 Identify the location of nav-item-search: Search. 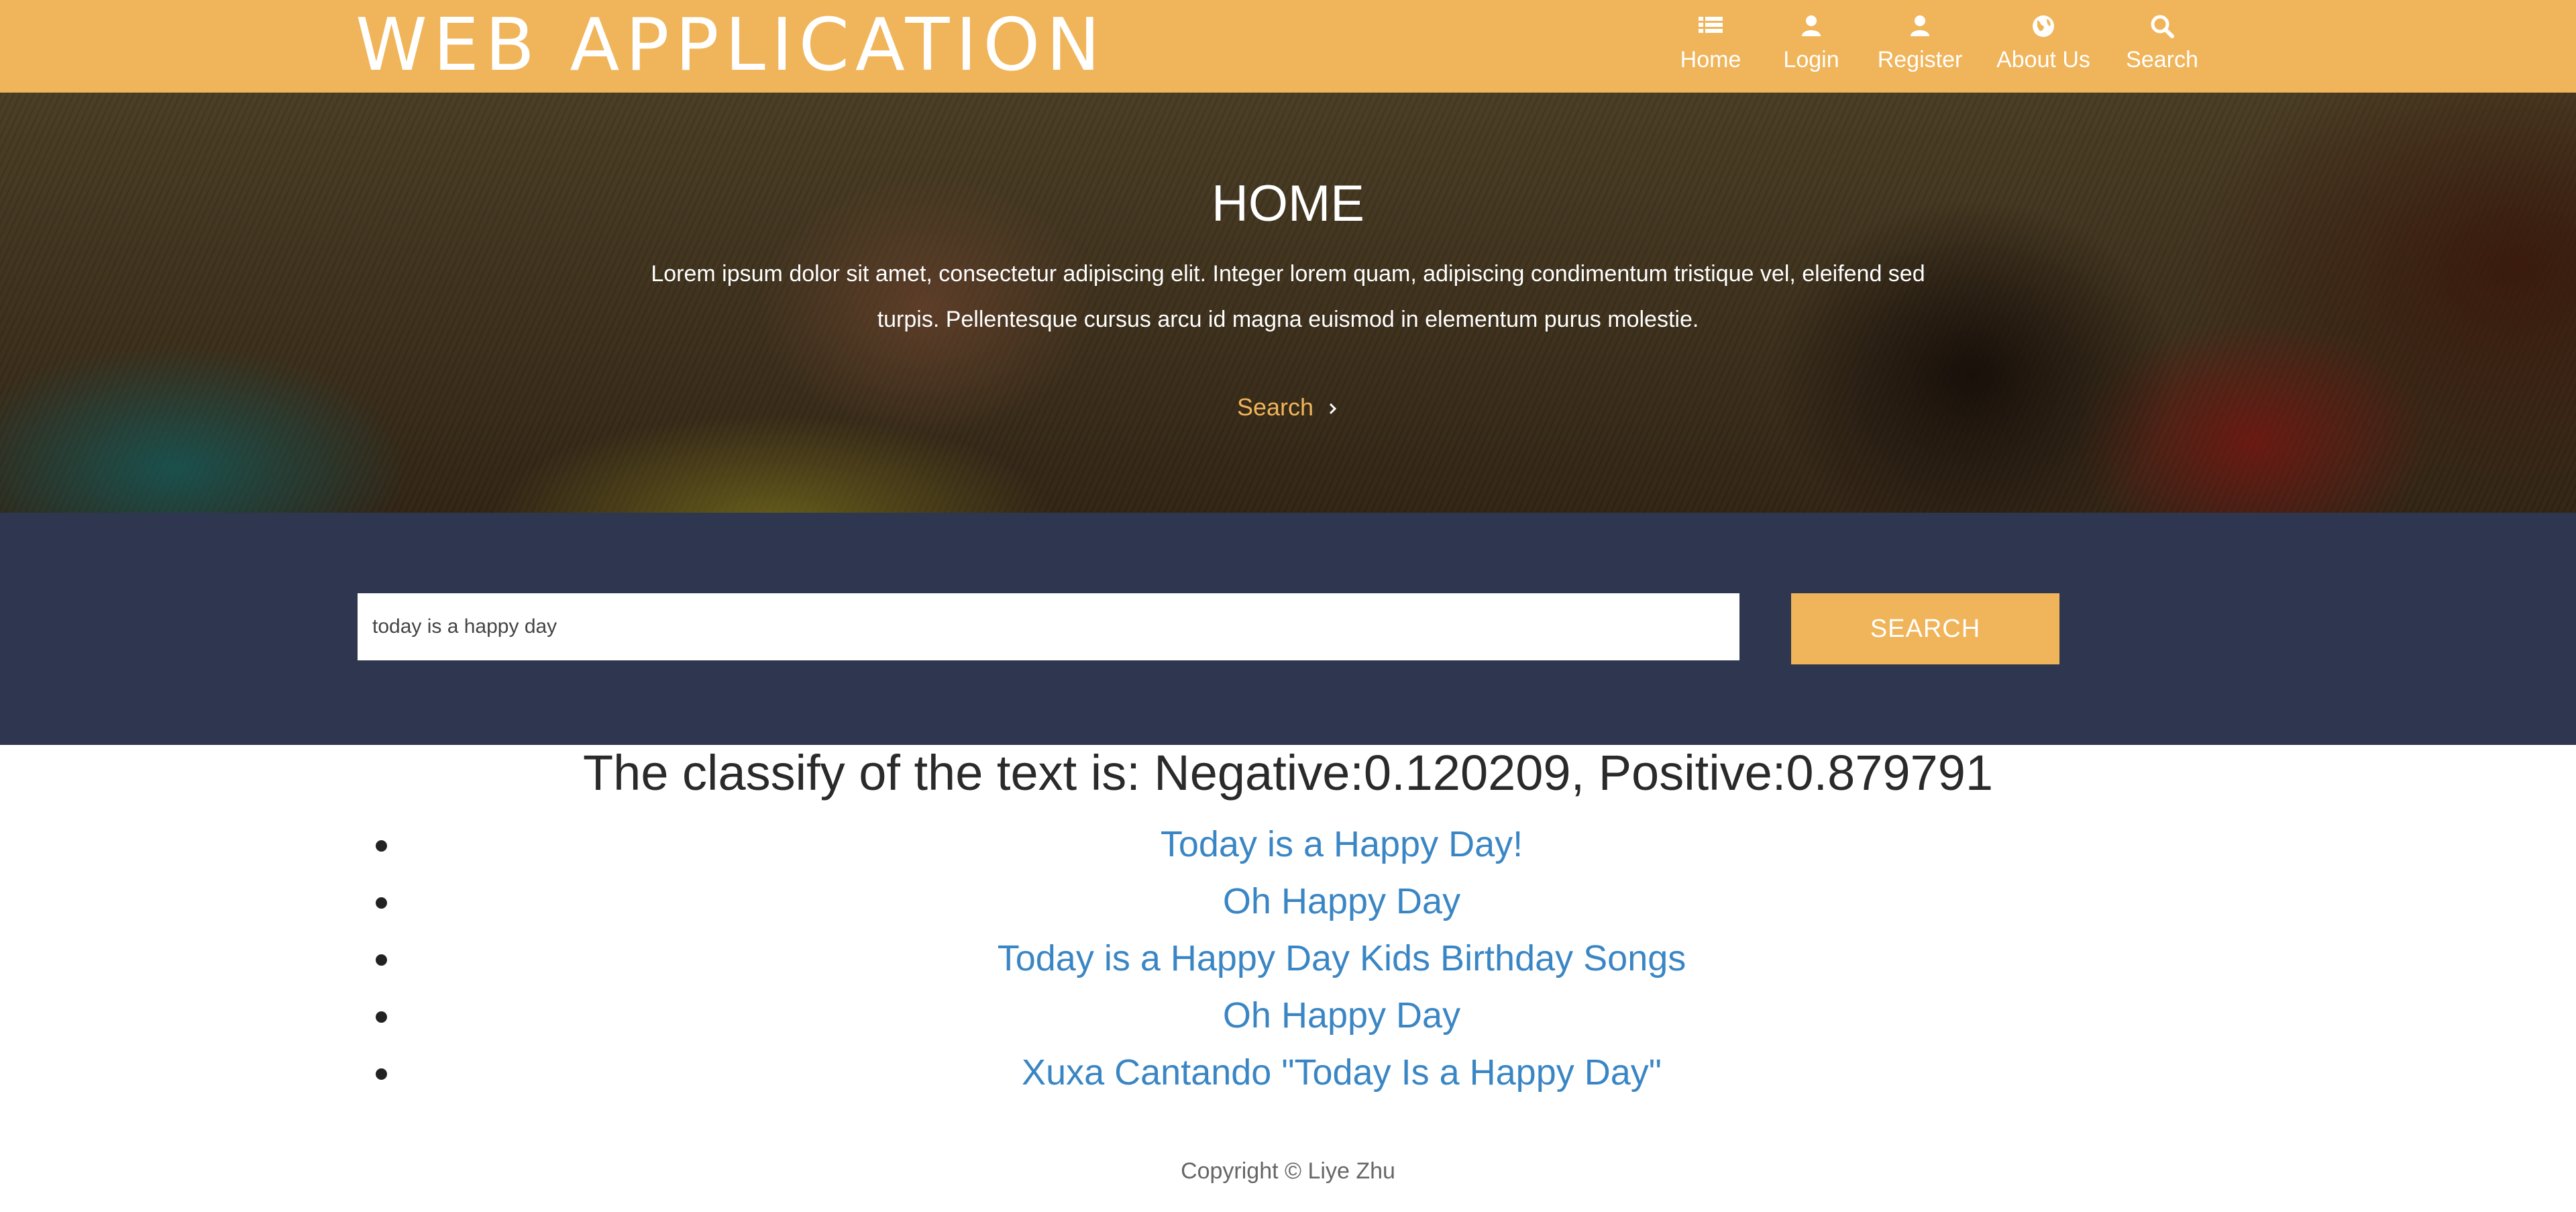
(2162, 46).